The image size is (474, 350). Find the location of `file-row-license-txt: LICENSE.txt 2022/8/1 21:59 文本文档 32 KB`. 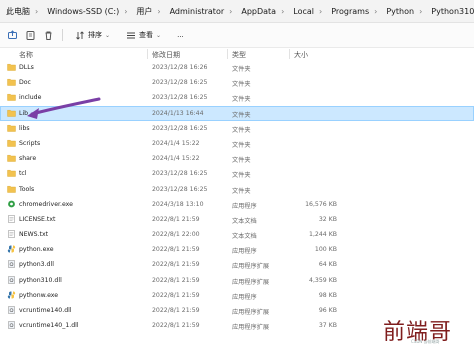

file-row-license-txt: LICENSE.txt 2022/8/1 21:59 文本文档 32 KB is located at coordinates (237, 219).